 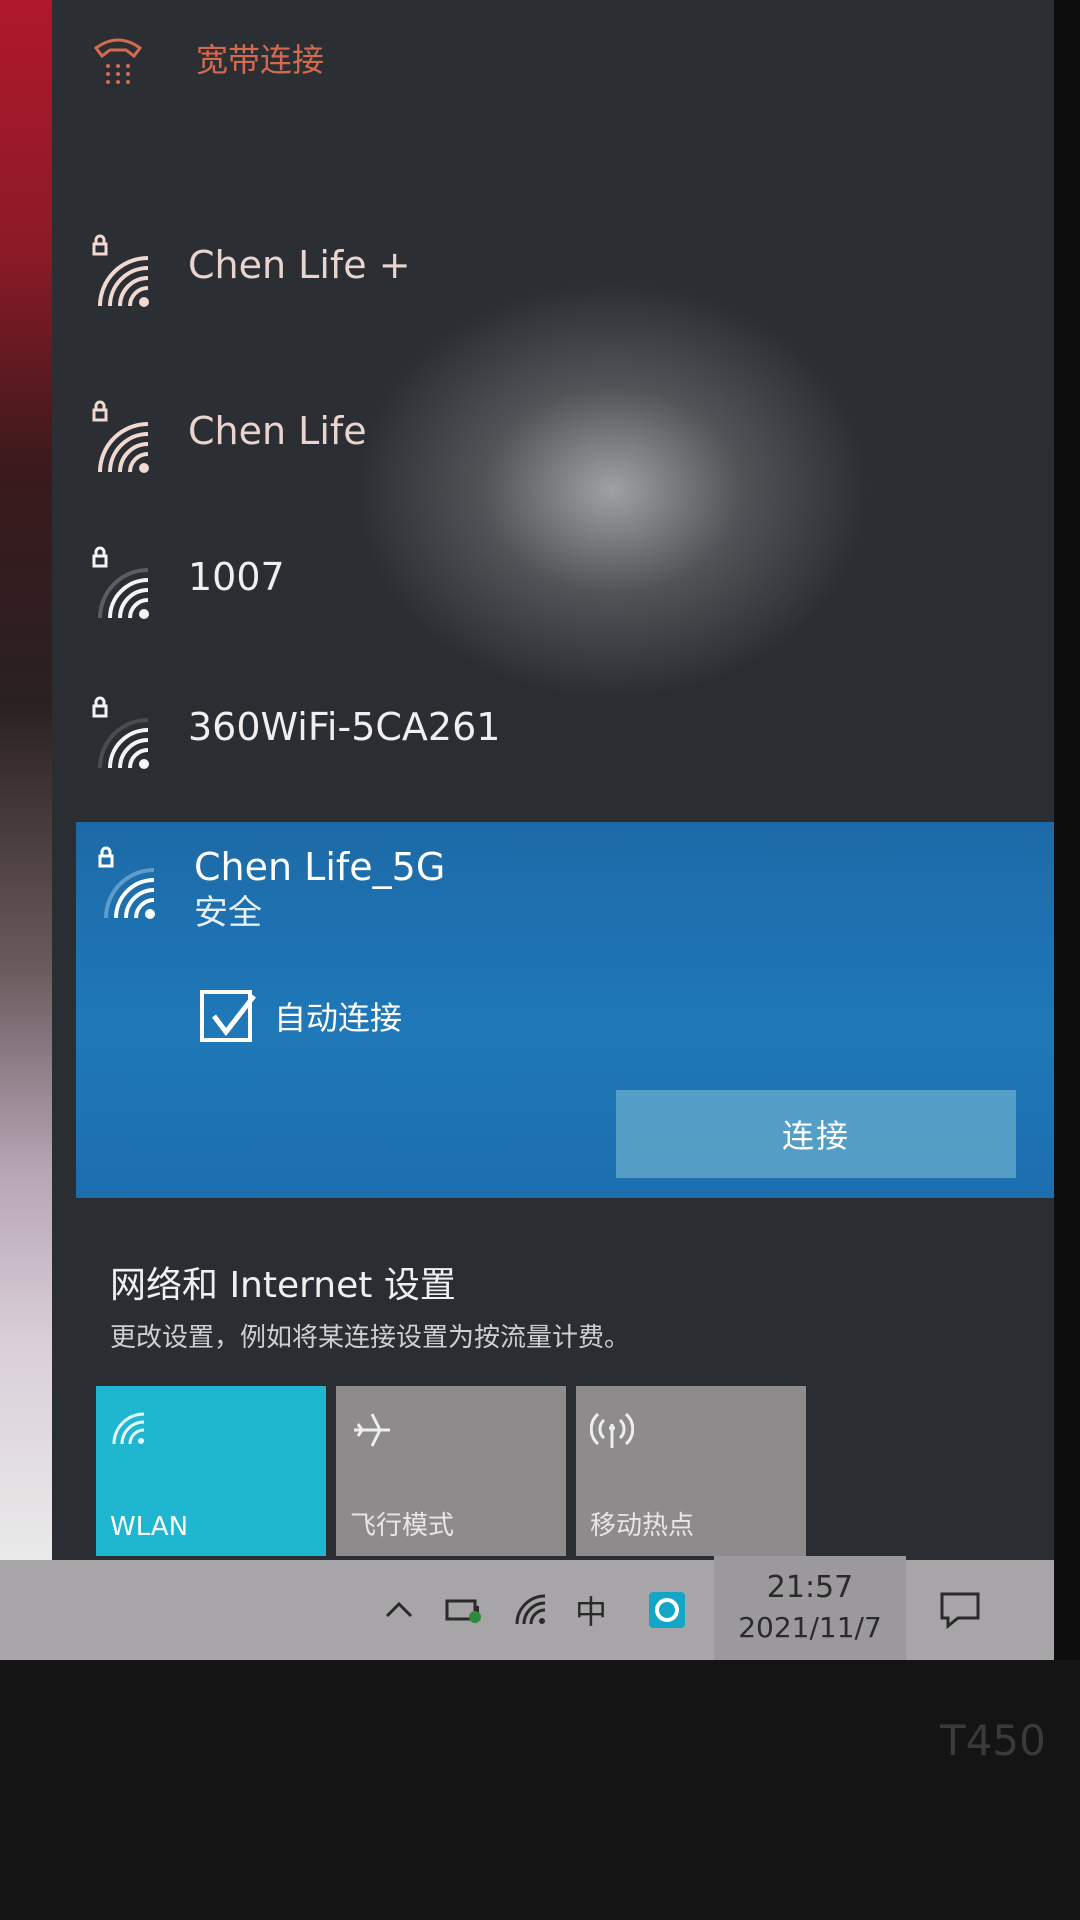 I want to click on quick-tile-hotspot: 移动热点, so click(x=691, y=1471).